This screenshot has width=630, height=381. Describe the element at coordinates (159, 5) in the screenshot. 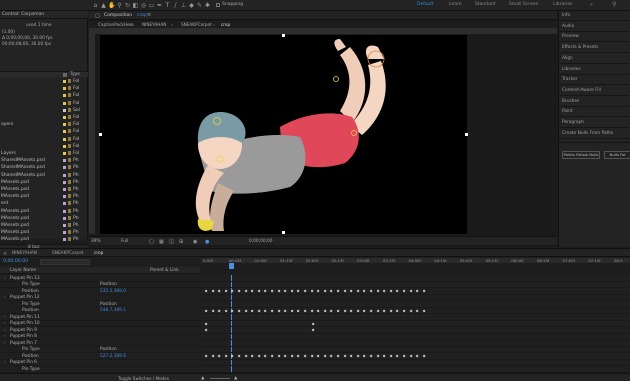

I see `pen-tool-icon: ✒` at that location.